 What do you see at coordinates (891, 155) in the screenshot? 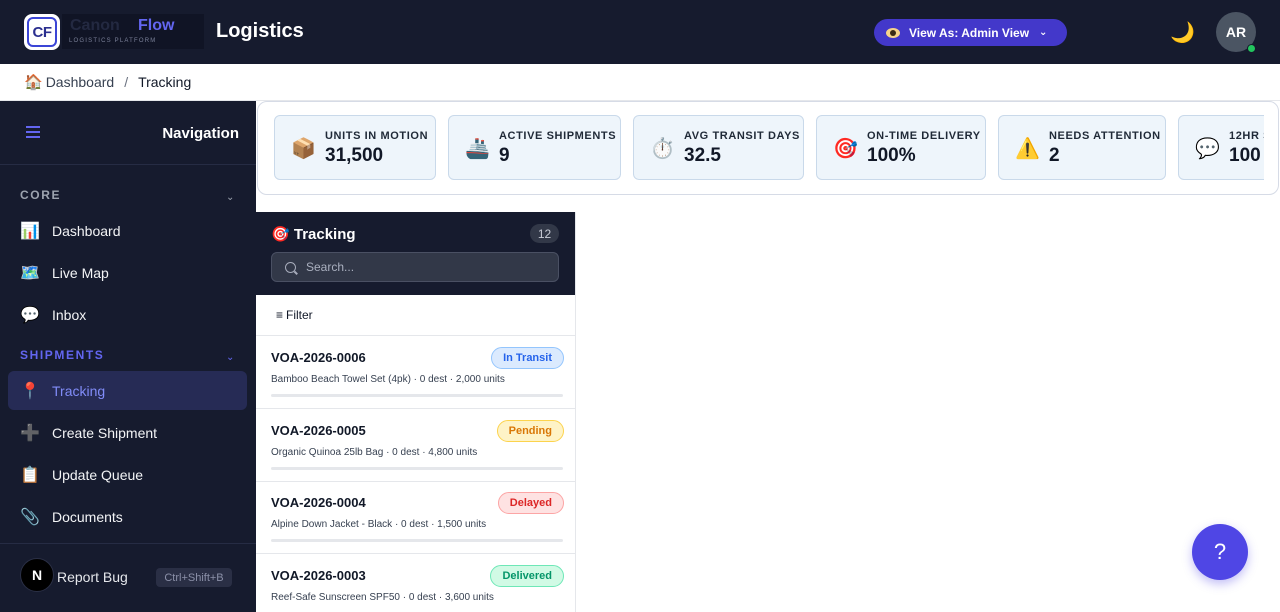
I see `kpi-value: 100%` at bounding box center [891, 155].